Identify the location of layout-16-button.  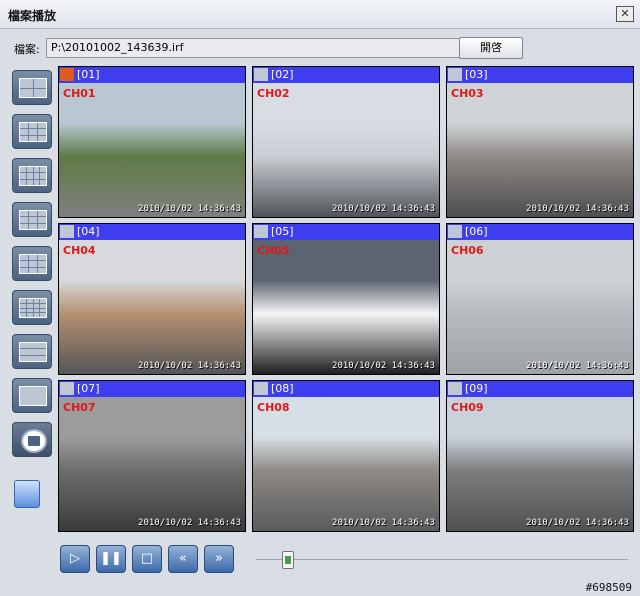
(32, 307).